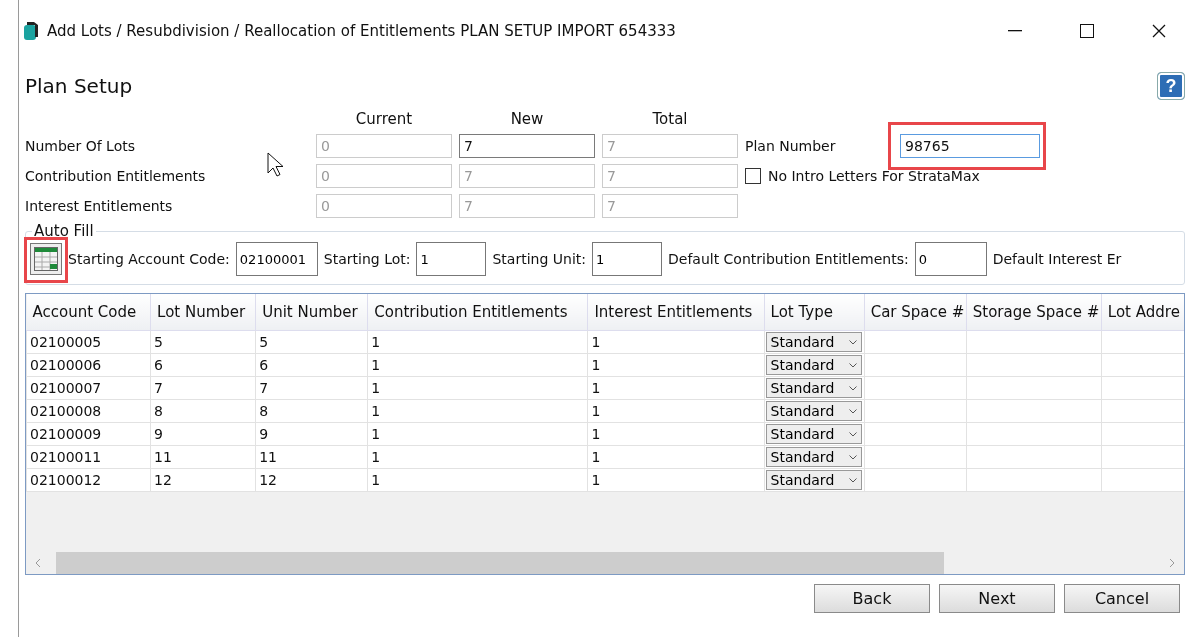  I want to click on column-heading: Current, so click(384, 119).